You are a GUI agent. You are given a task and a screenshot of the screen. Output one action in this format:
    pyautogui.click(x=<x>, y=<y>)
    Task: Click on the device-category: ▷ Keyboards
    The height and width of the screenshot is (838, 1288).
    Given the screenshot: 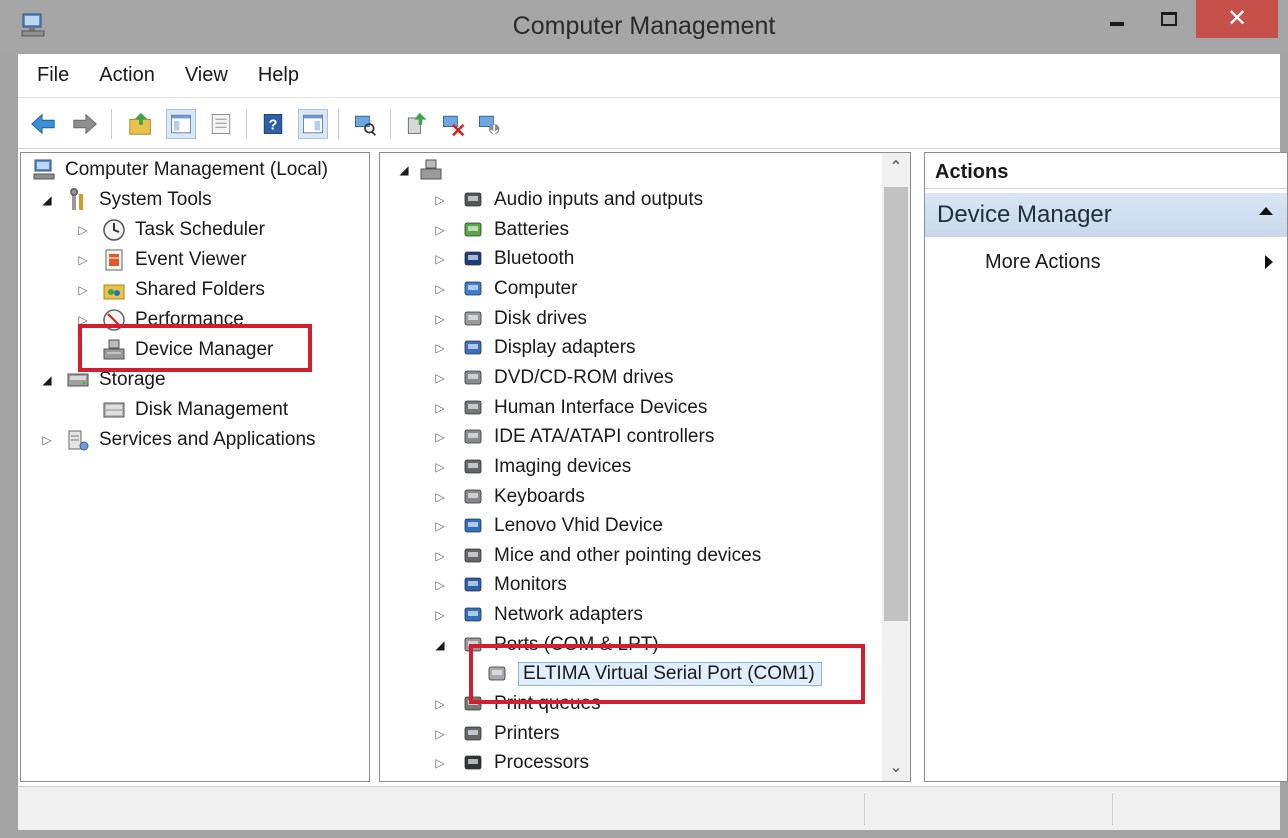 What is the action you would take?
    pyautogui.click(x=508, y=497)
    